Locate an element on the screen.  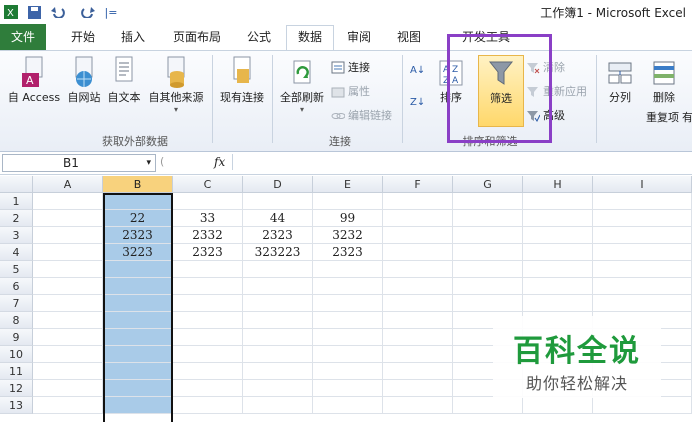
cell-d13 is located at coordinates (278, 405).